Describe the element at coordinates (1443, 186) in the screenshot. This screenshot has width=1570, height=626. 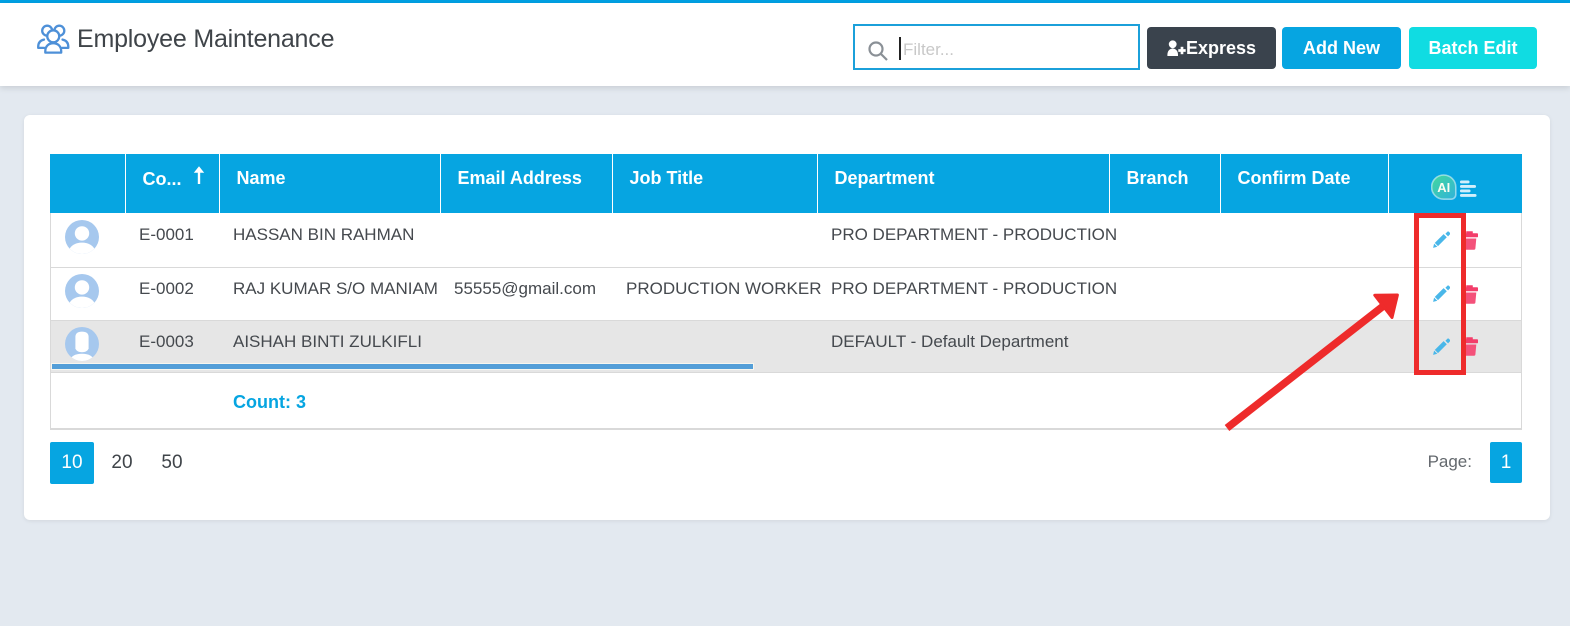
I see `svg-text: AI` at that location.